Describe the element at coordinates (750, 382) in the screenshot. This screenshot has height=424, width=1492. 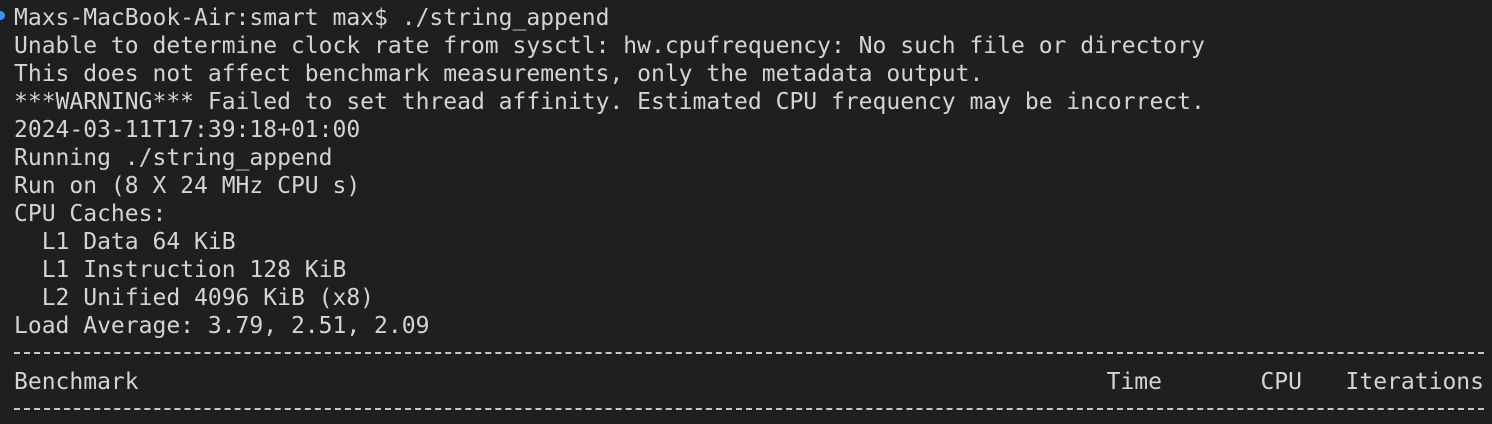
I see `benchmark-table-header: Benchmark Time CPU Iterations` at that location.